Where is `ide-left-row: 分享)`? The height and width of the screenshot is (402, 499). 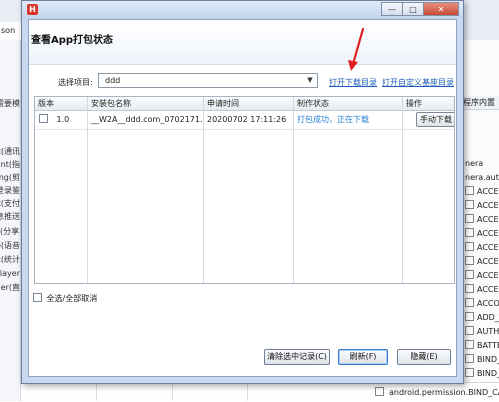 ide-left-row: 分享) is located at coordinates (10, 231).